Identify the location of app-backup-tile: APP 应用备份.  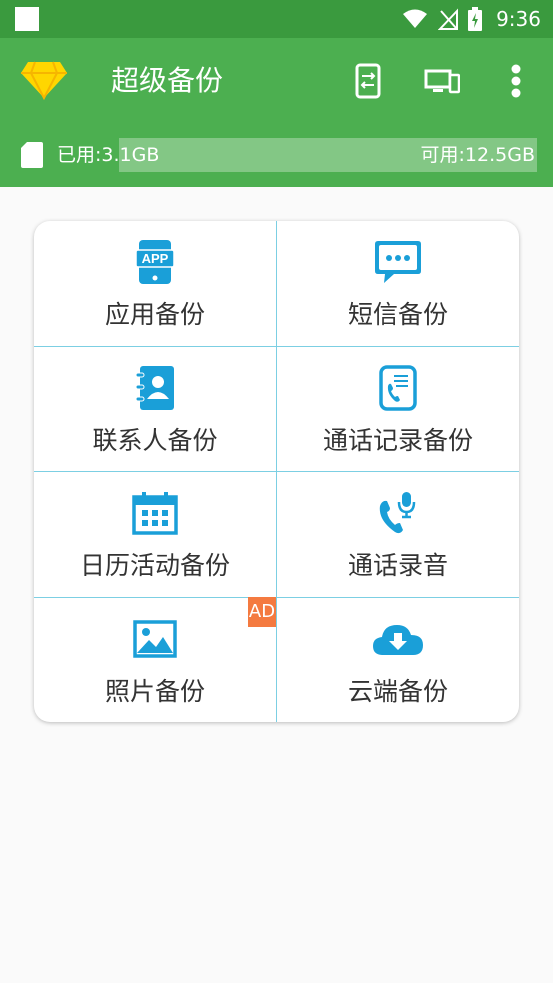
(155, 283).